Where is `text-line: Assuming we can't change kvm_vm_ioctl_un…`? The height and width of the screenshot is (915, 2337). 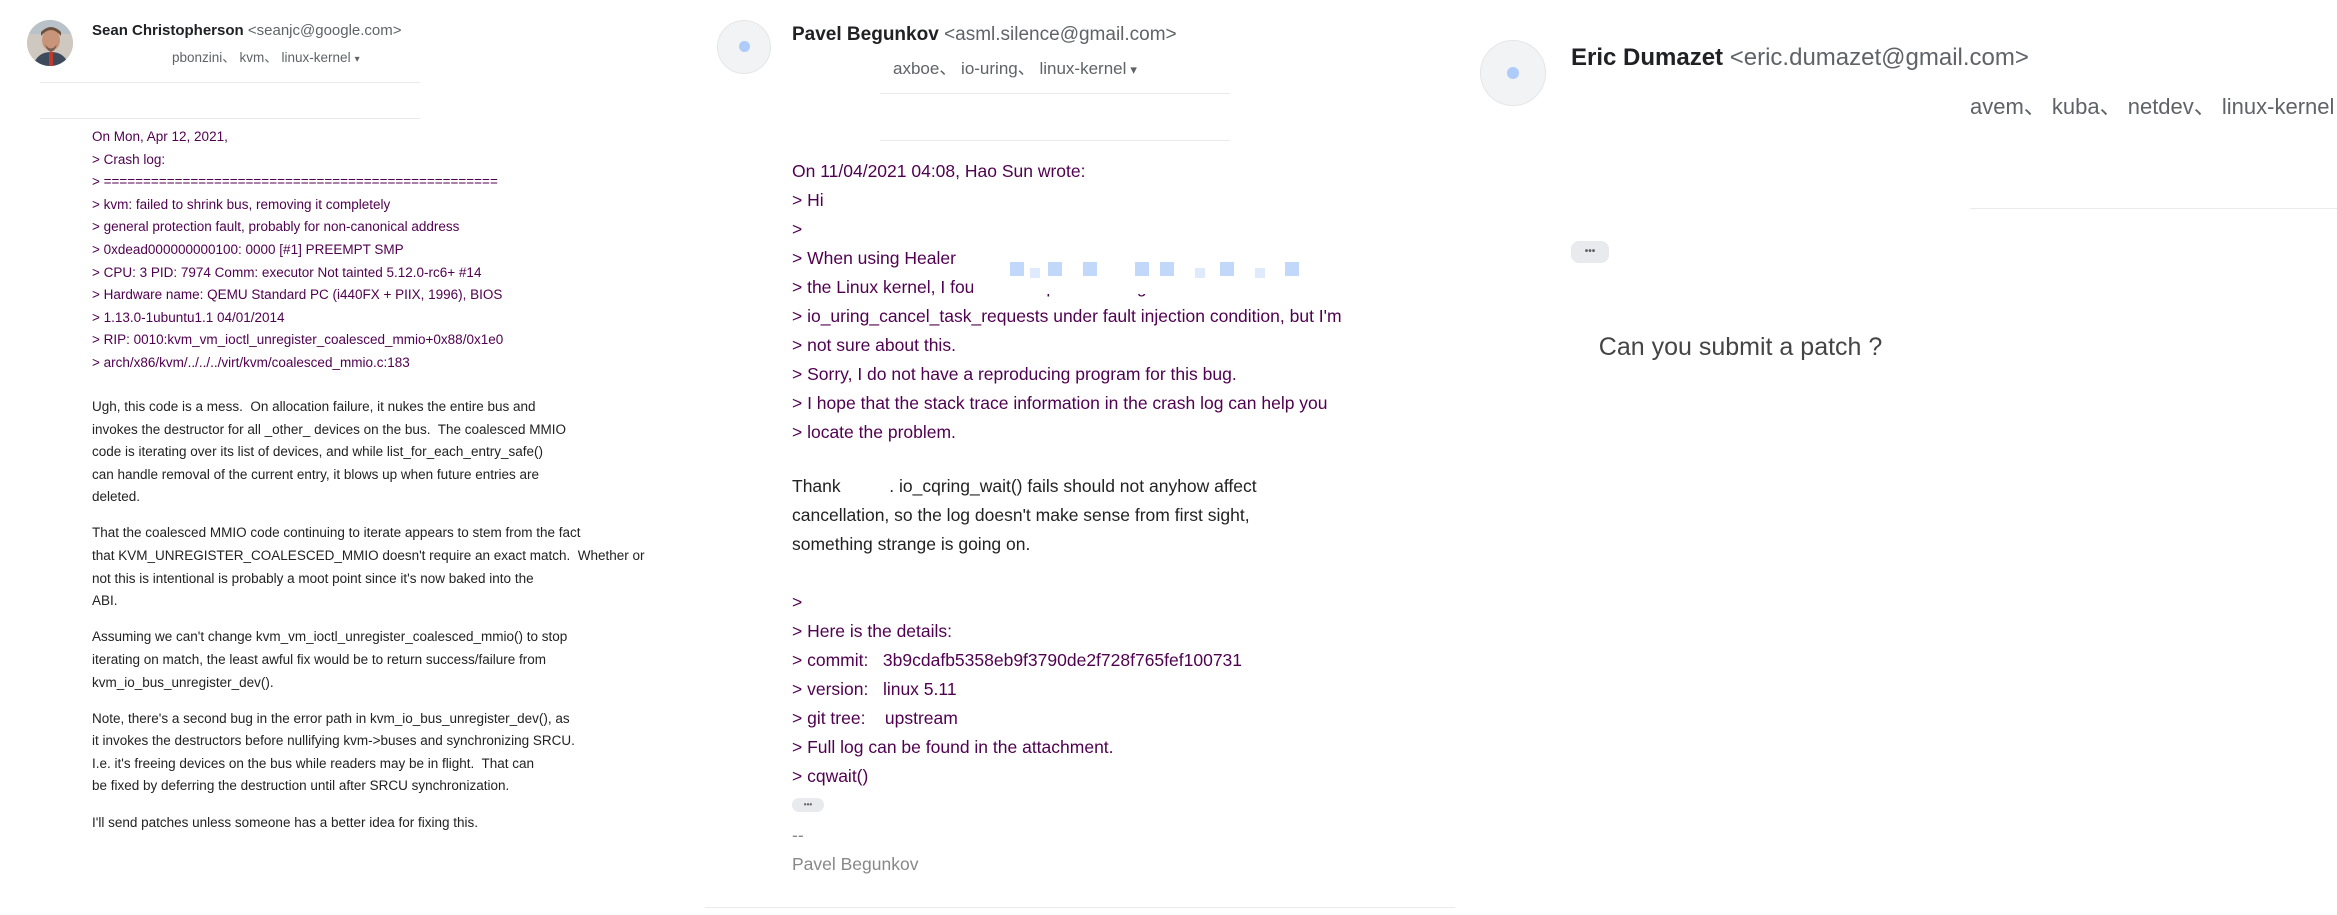
text-line: Assuming we can't change kvm_vm_ioctl_un… is located at coordinates (330, 637).